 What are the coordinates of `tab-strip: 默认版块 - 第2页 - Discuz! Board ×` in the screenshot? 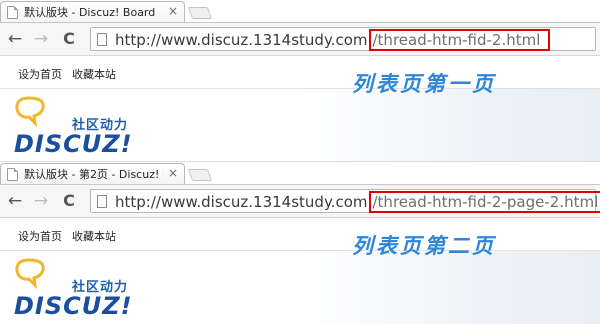 It's located at (300, 173).